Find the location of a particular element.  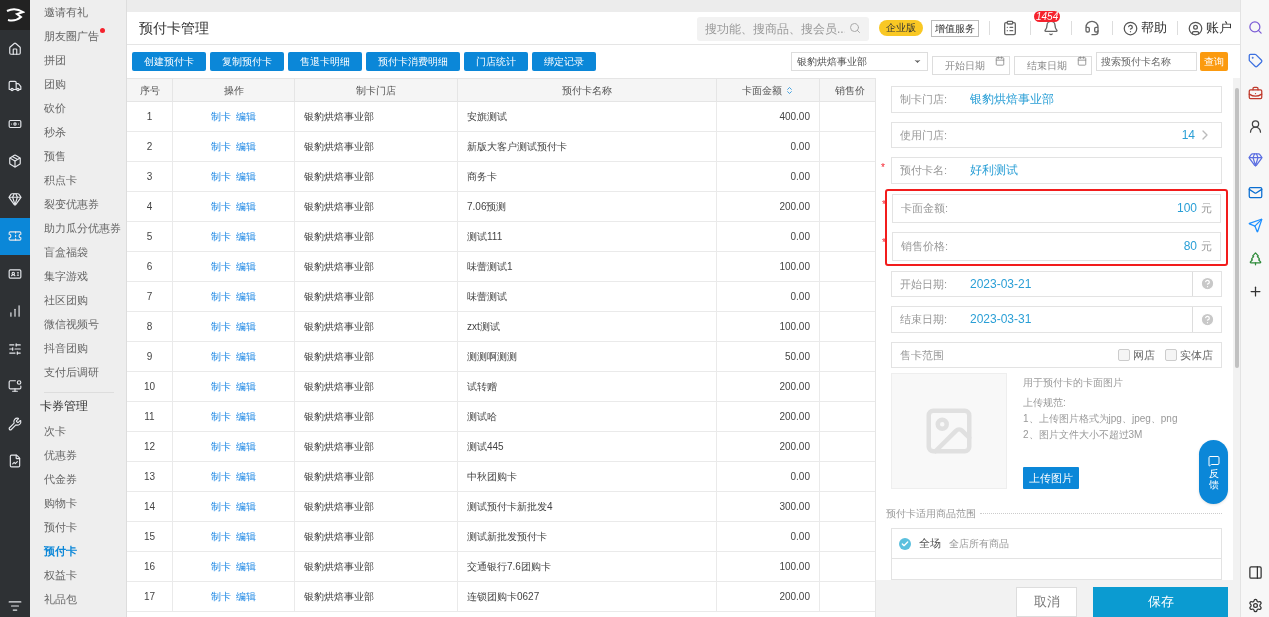

value-added-button: 增值服务 is located at coordinates (955, 28).